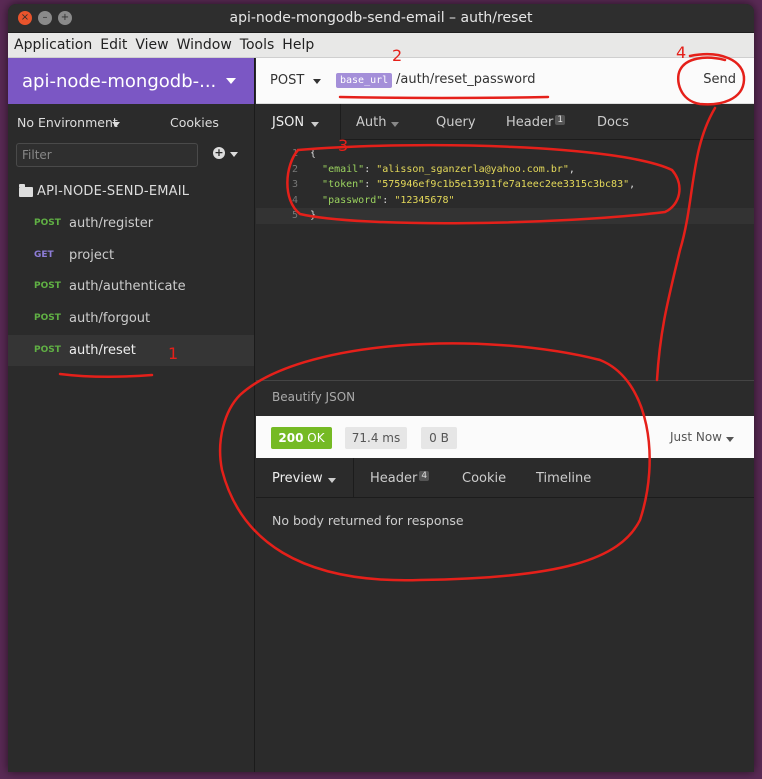 The width and height of the screenshot is (762, 779). Describe the element at coordinates (681, 52) in the screenshot. I see `annotation-number-4: 4` at that location.